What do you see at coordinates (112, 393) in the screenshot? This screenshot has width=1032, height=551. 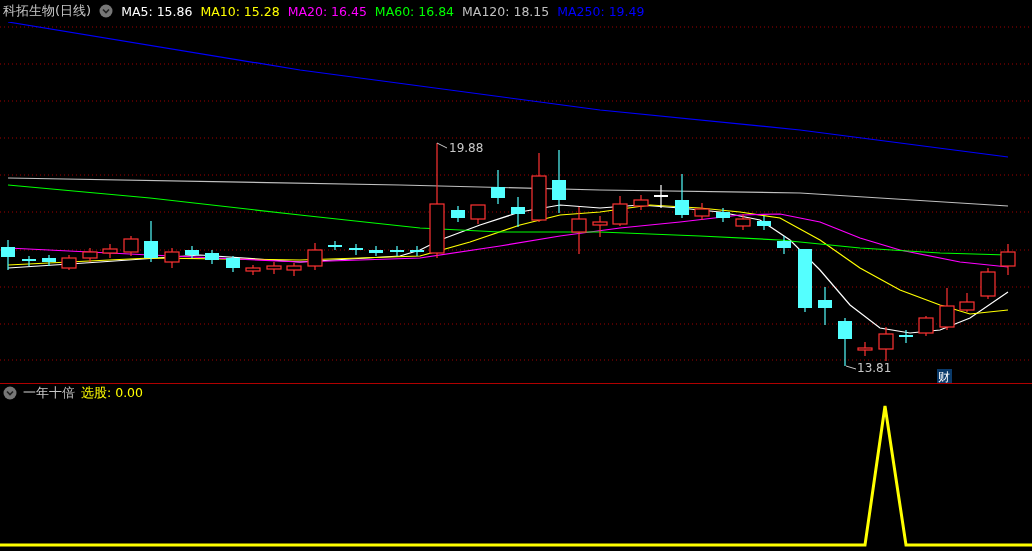 I see `indicator-reading: 选股: 0.00` at bounding box center [112, 393].